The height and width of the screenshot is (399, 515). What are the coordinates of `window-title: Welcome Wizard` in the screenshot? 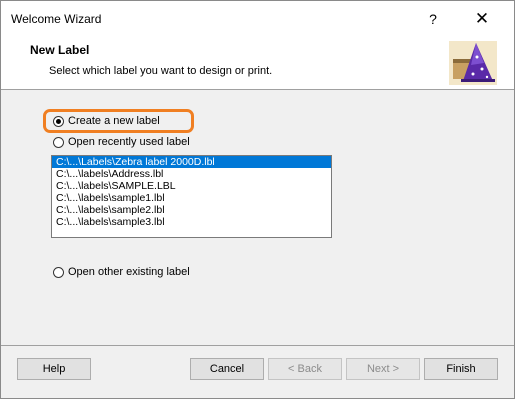 It's located at (56, 19).